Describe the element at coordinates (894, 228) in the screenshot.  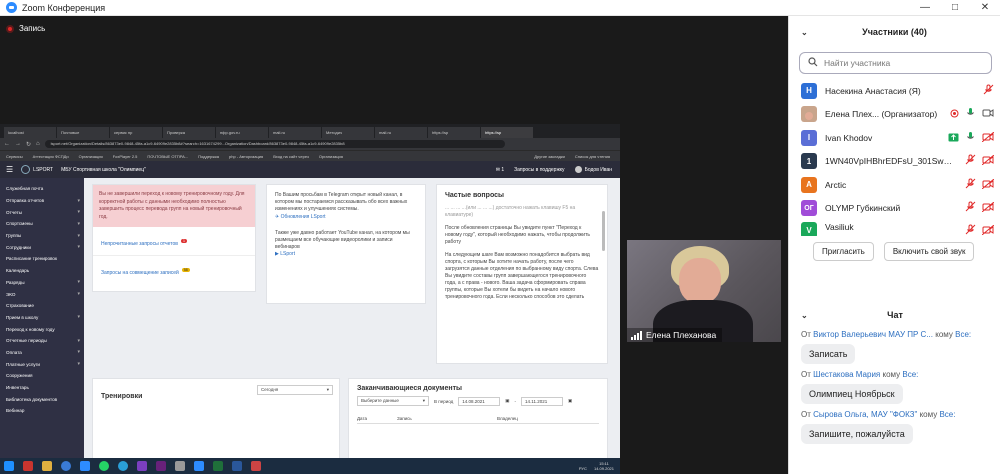
I see `participant-row: V Vasiliuk` at that location.